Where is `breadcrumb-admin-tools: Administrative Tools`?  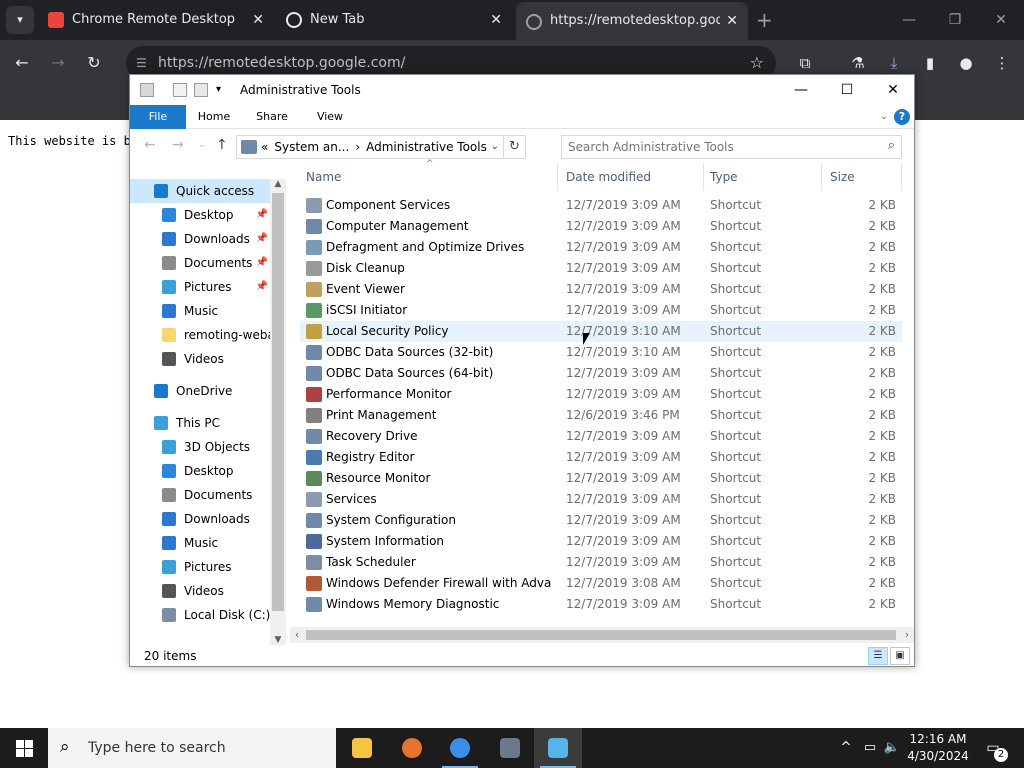
breadcrumb-admin-tools: Administrative Tools is located at coordinates (426, 147).